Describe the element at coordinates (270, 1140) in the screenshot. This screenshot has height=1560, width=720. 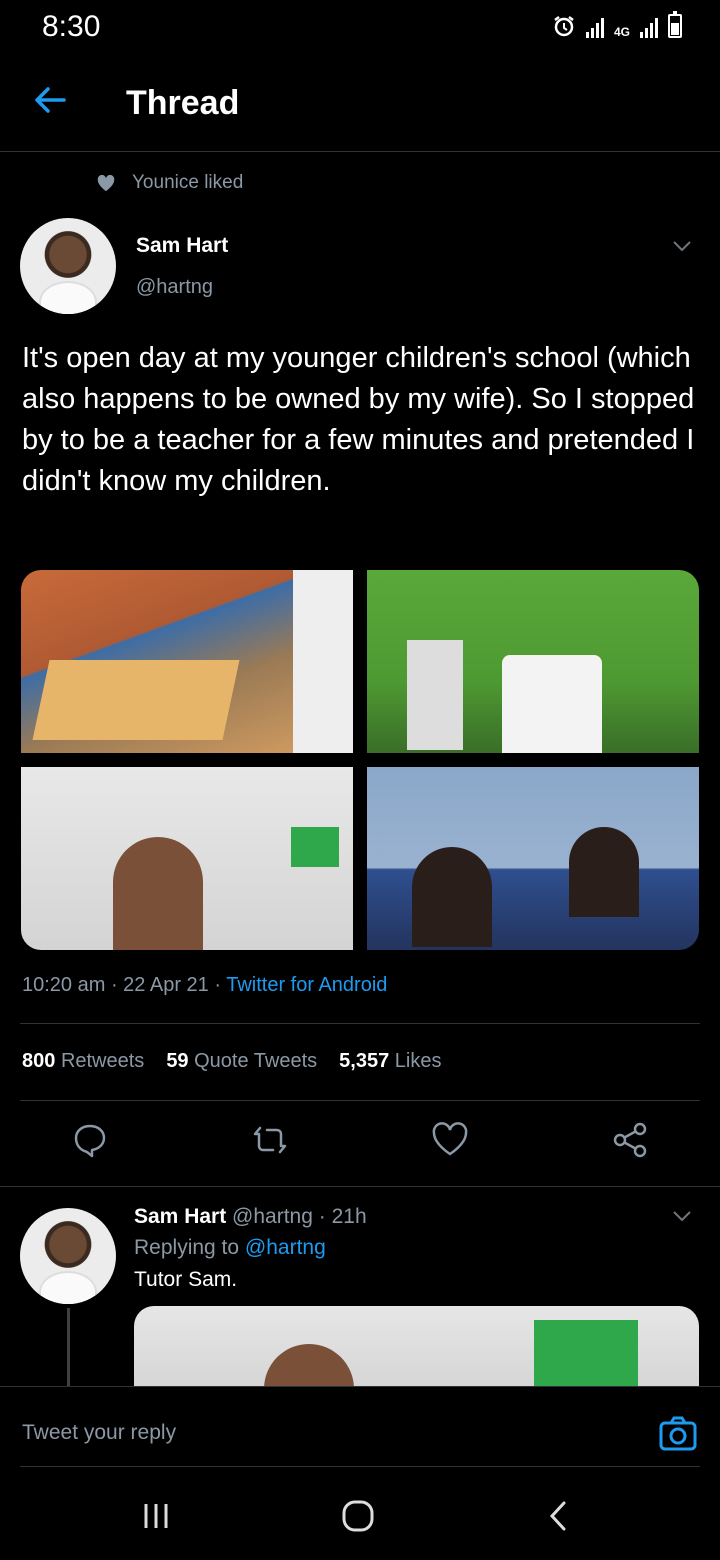
I see `retweet-icon` at that location.